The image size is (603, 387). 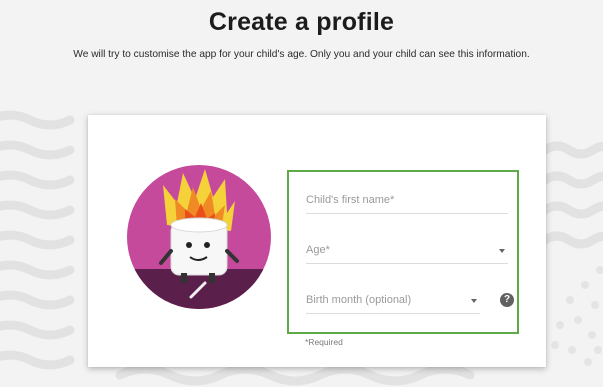 I want to click on birth-month-placeholder: Birth month (optional), so click(x=359, y=300).